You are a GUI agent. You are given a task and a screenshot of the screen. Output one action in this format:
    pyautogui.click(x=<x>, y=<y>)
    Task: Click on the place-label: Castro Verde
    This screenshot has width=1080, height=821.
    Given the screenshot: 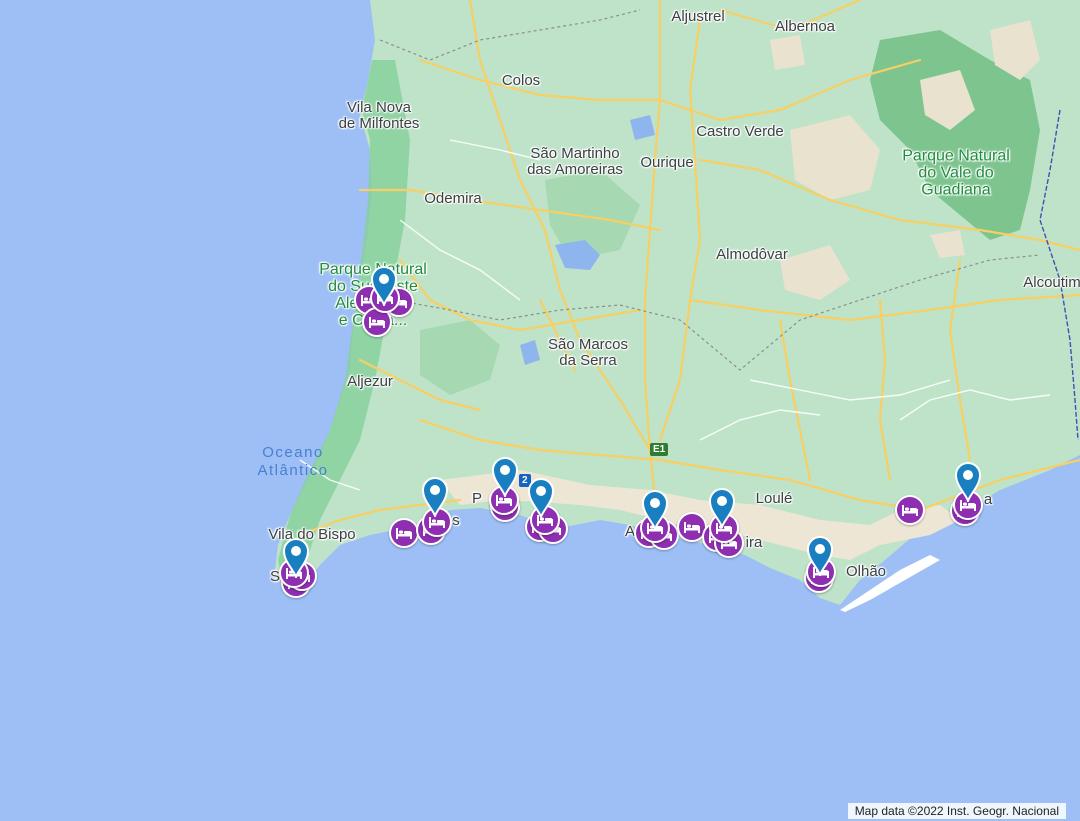 What is the action you would take?
    pyautogui.click(x=740, y=131)
    